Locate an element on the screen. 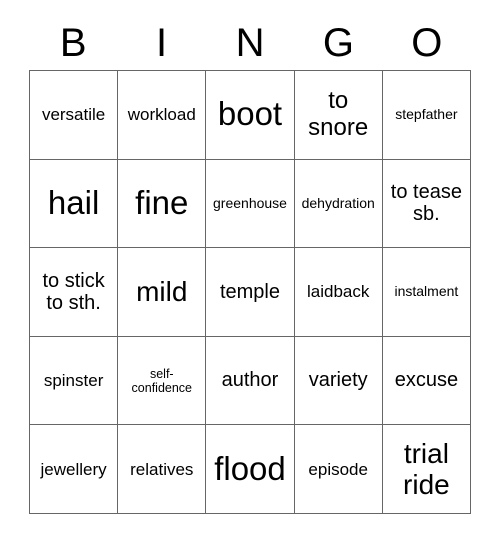 The image size is (500, 544). bingo-cell-label: excuse is located at coordinates (426, 380).